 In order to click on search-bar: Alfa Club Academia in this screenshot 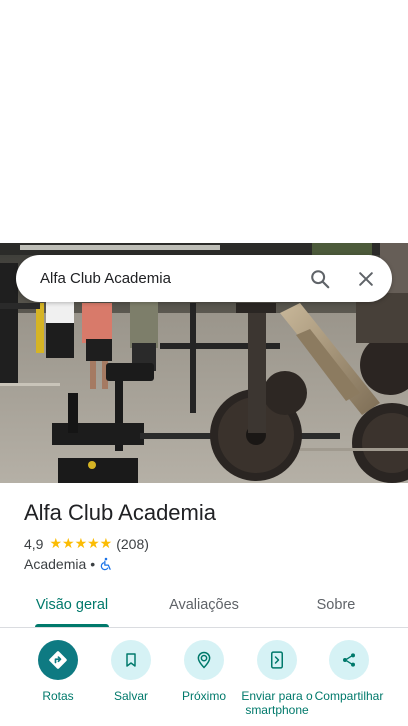, I will do `click(204, 278)`.